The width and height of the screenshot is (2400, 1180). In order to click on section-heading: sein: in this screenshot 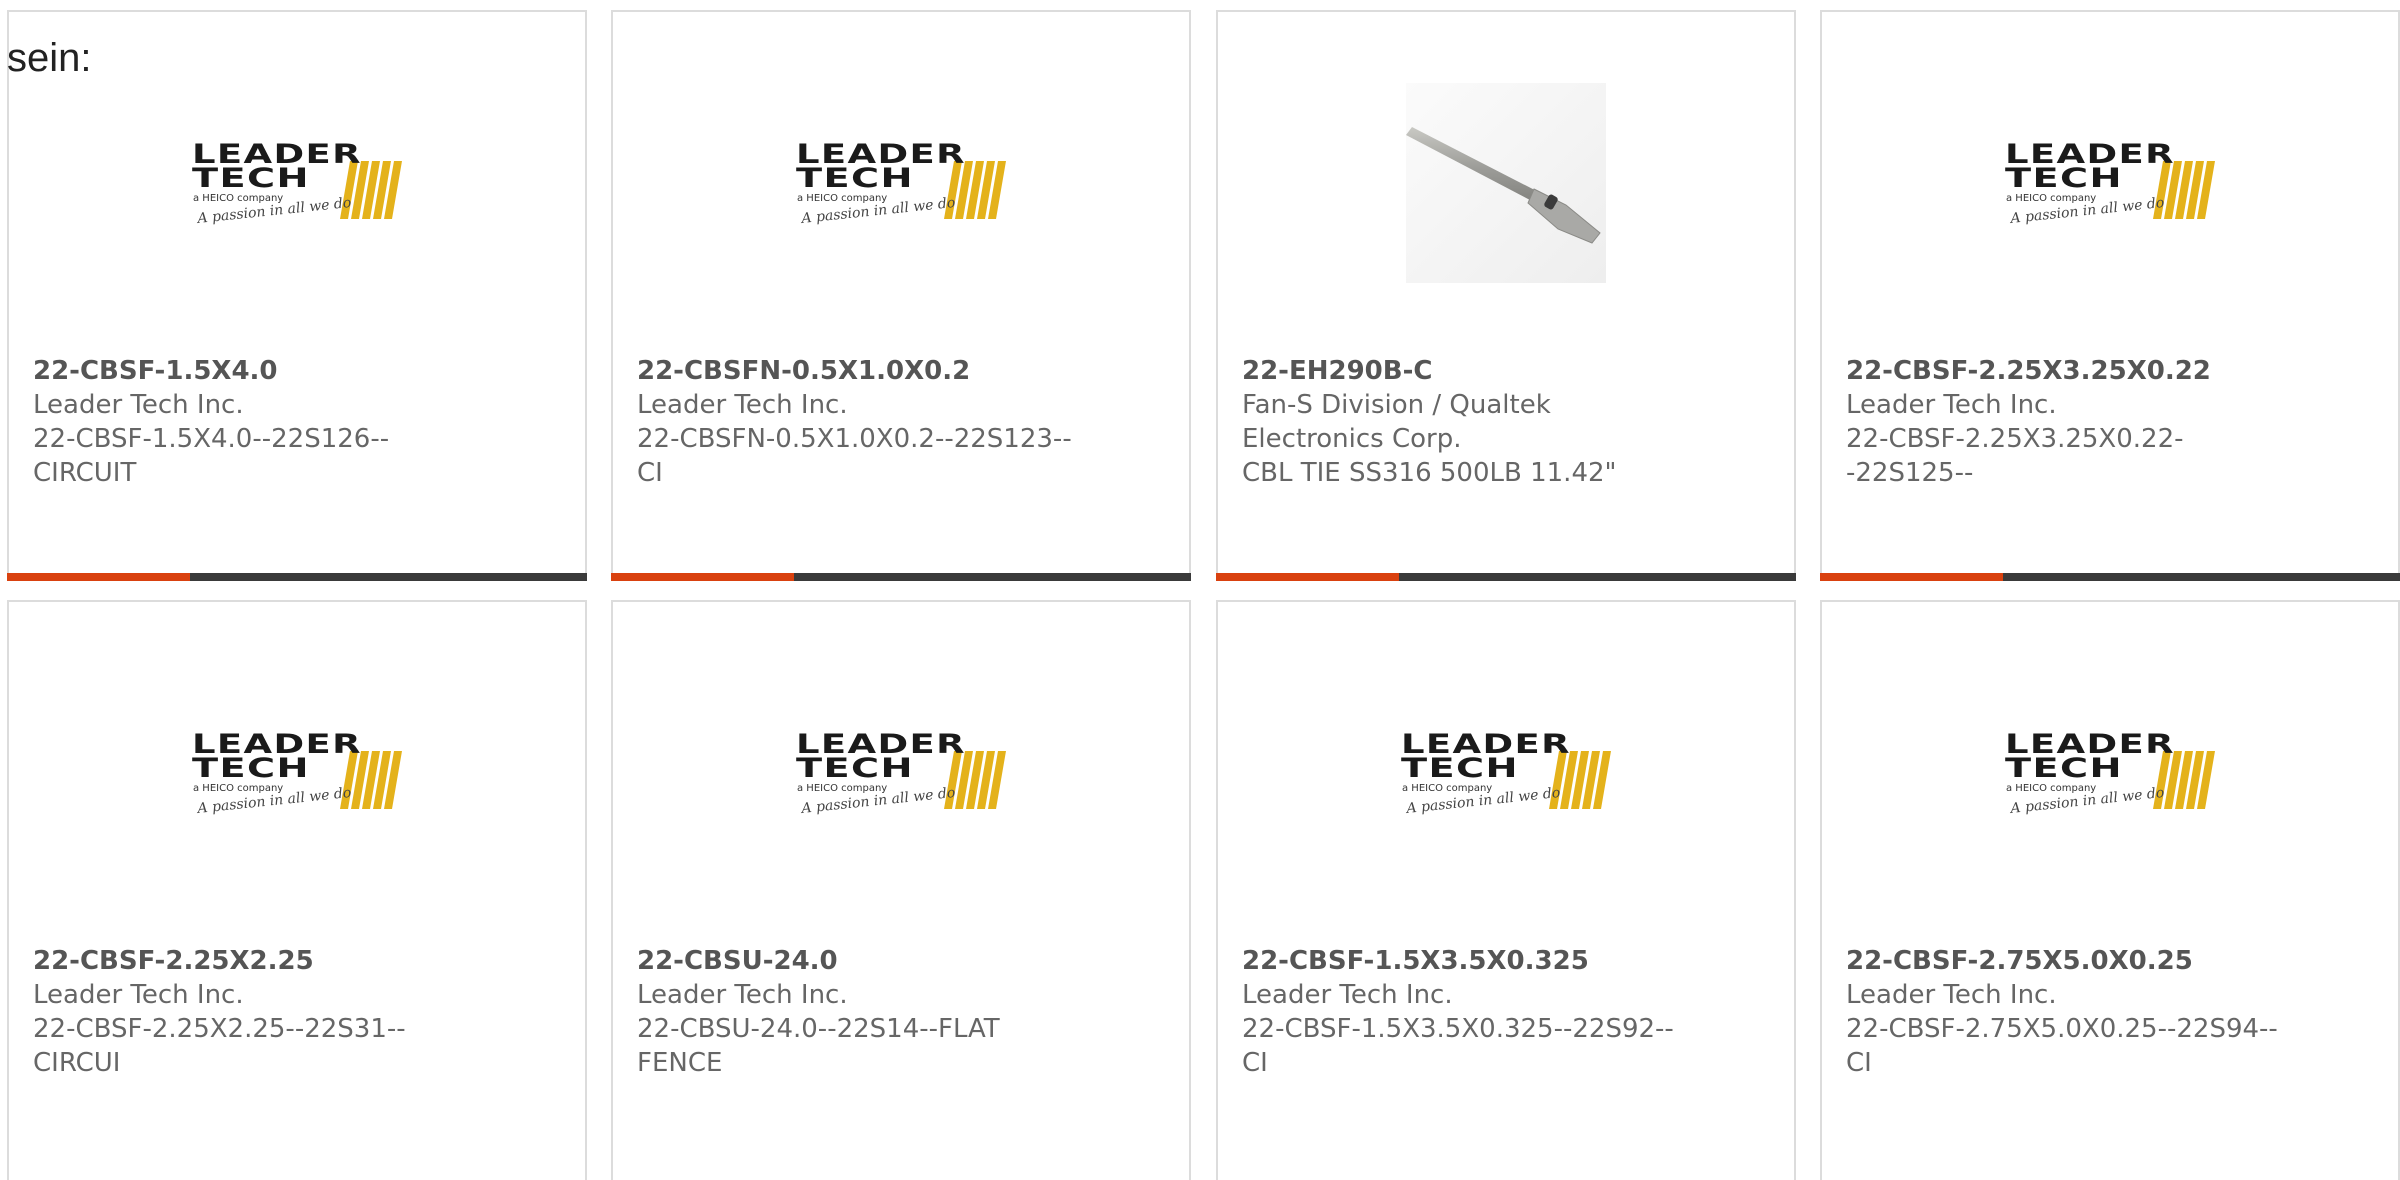, I will do `click(49, 58)`.